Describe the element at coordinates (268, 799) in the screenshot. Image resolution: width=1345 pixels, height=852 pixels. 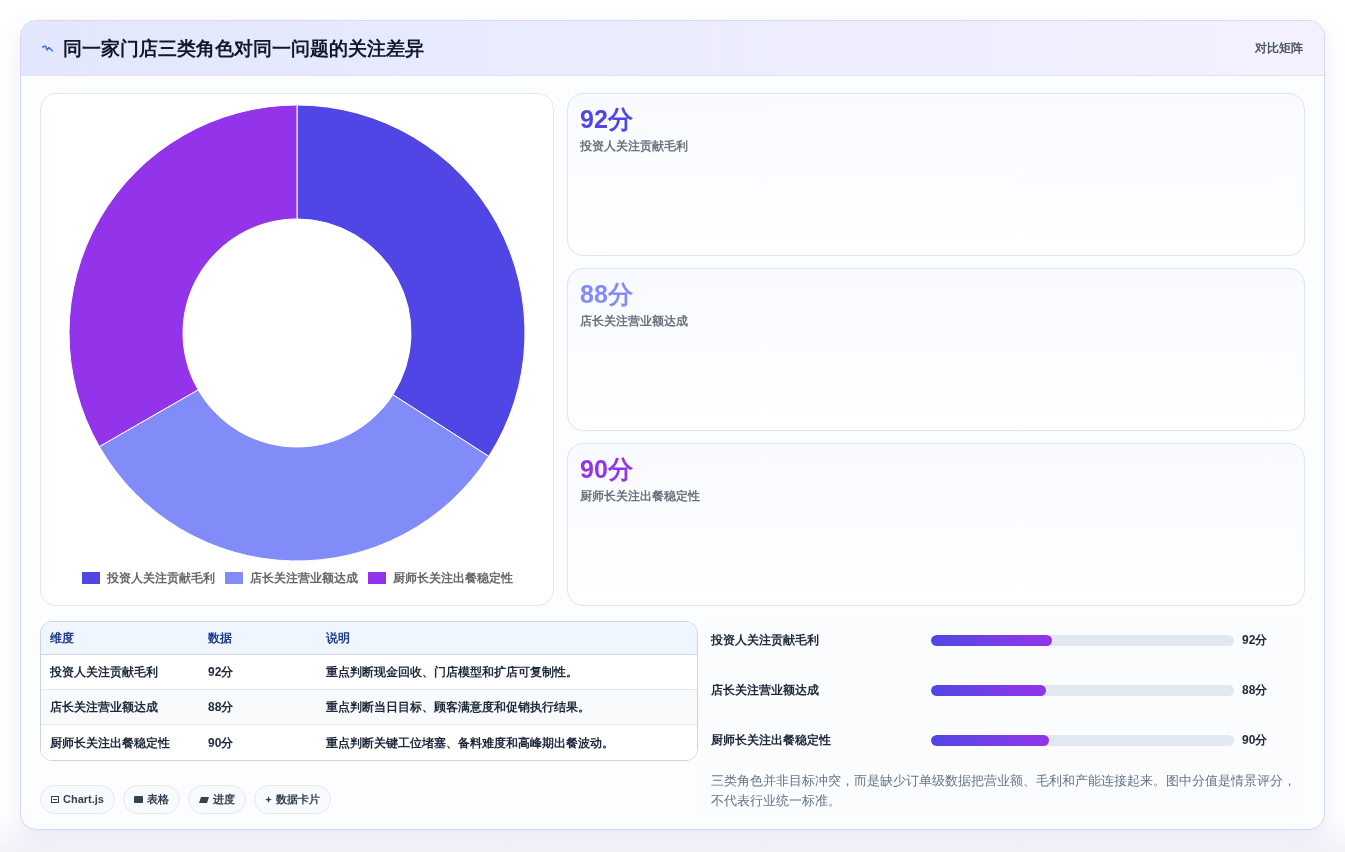
I see `sparkle-icon` at that location.